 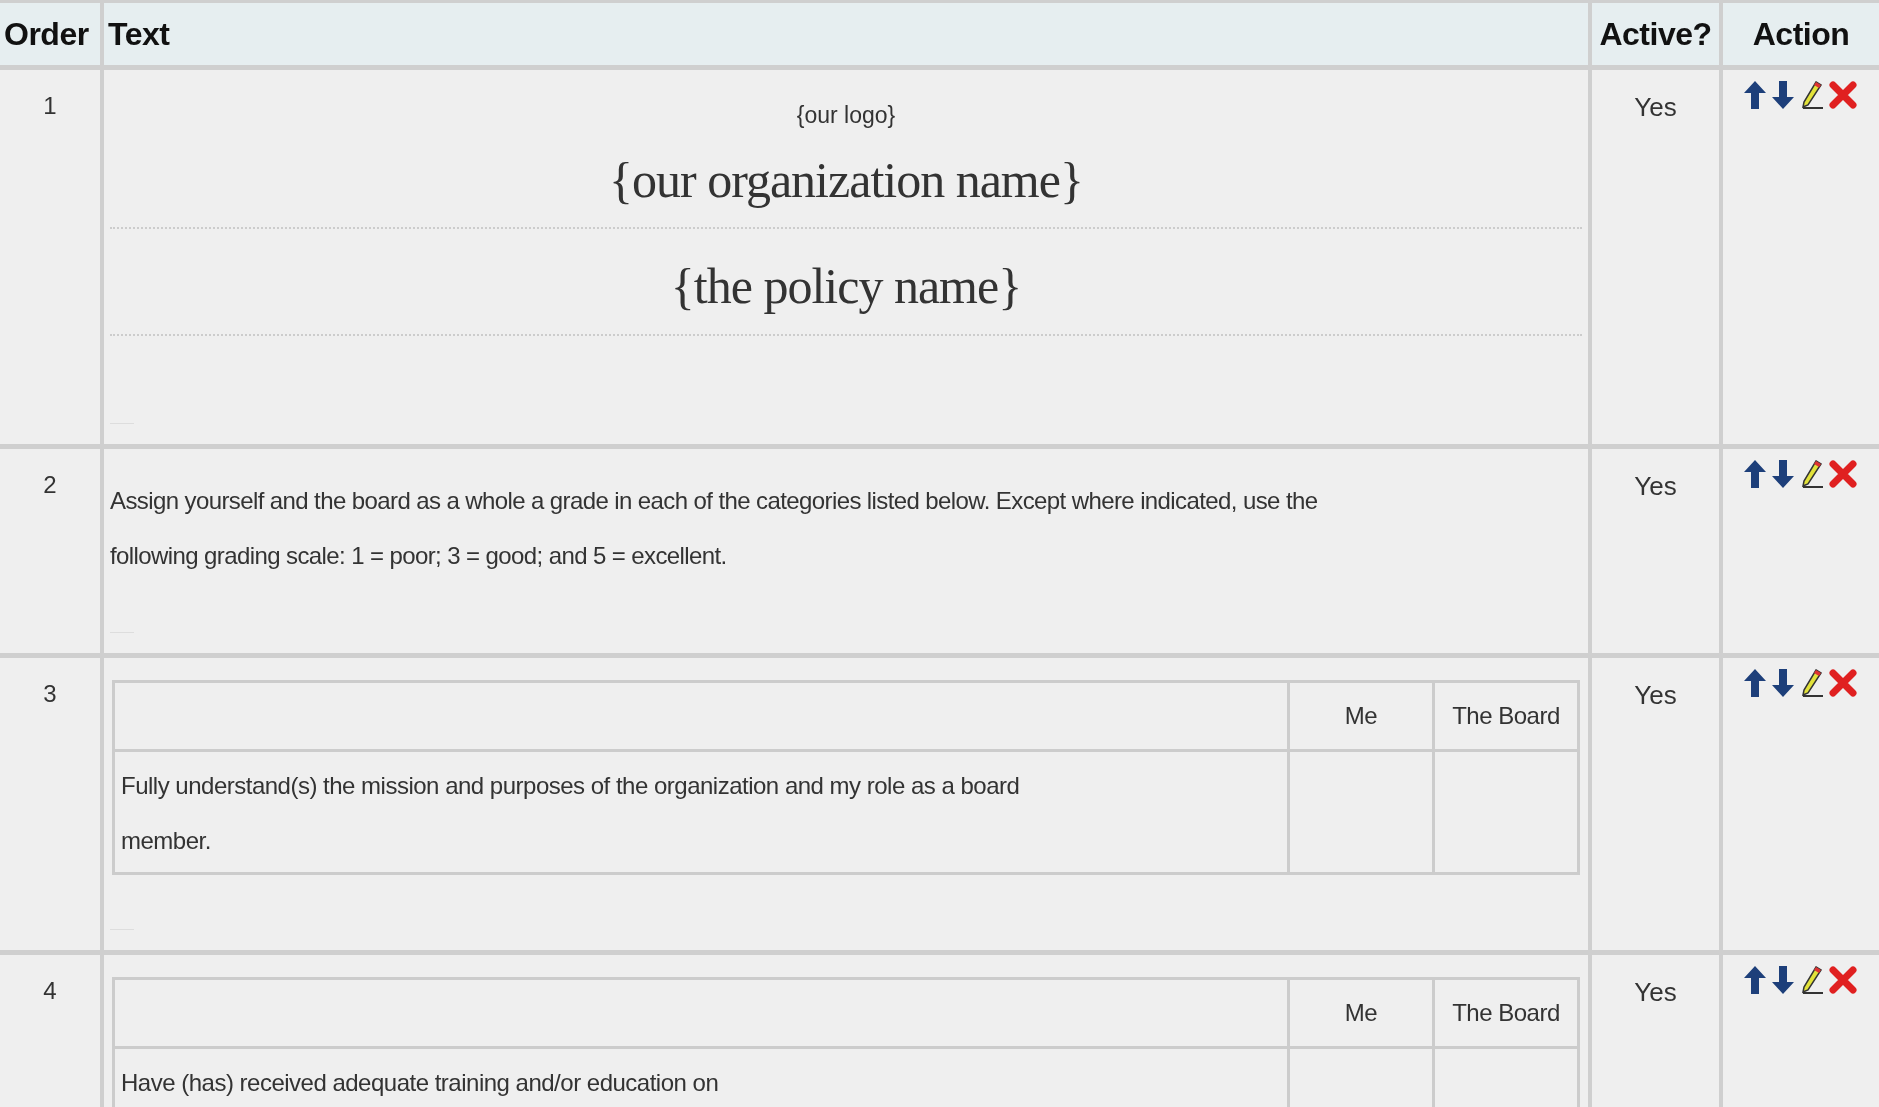 I want to click on logo-placeholder-text: {our logo}, so click(x=846, y=115).